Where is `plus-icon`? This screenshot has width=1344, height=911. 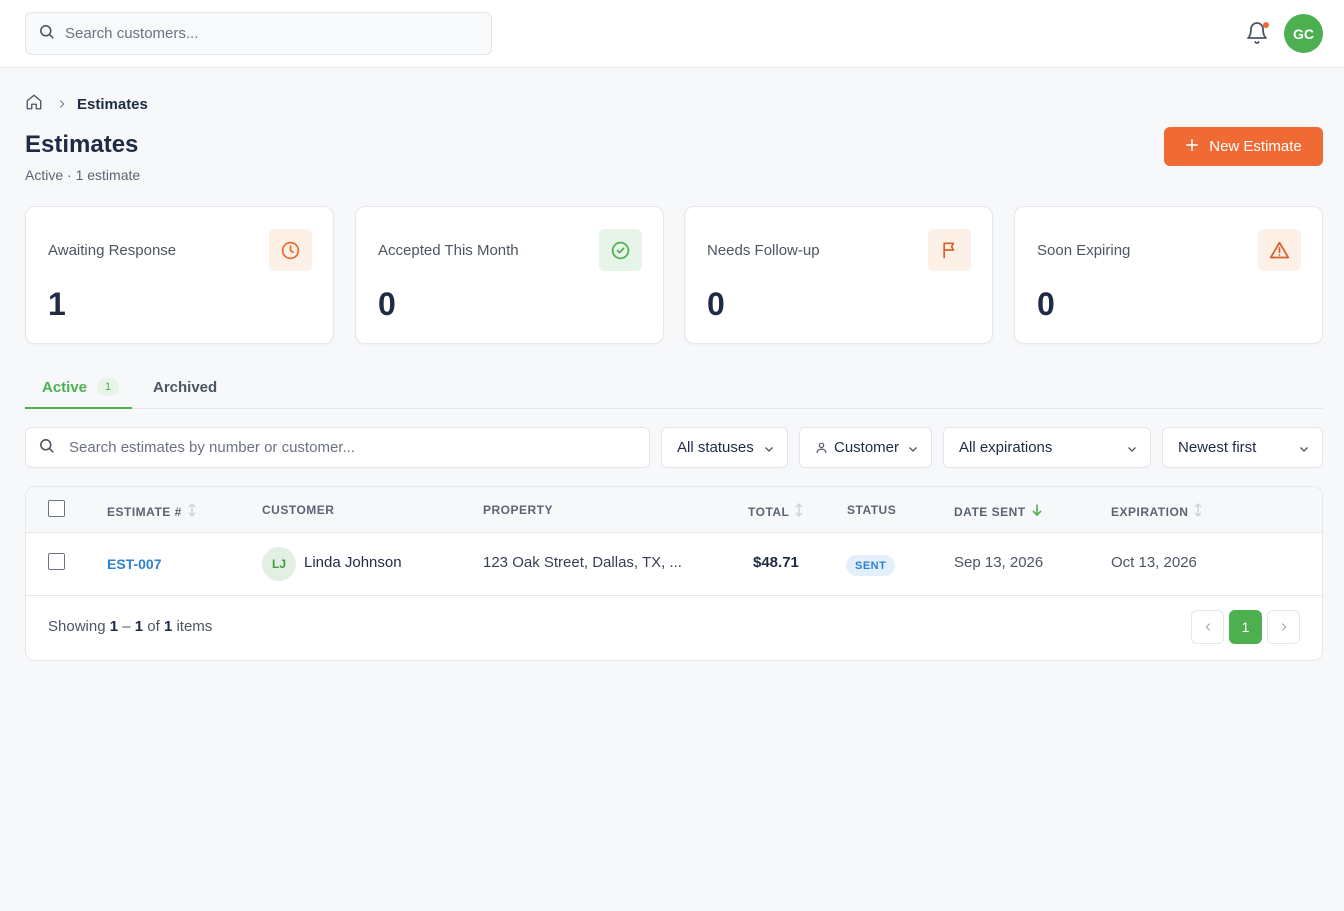
plus-icon is located at coordinates (1192, 147).